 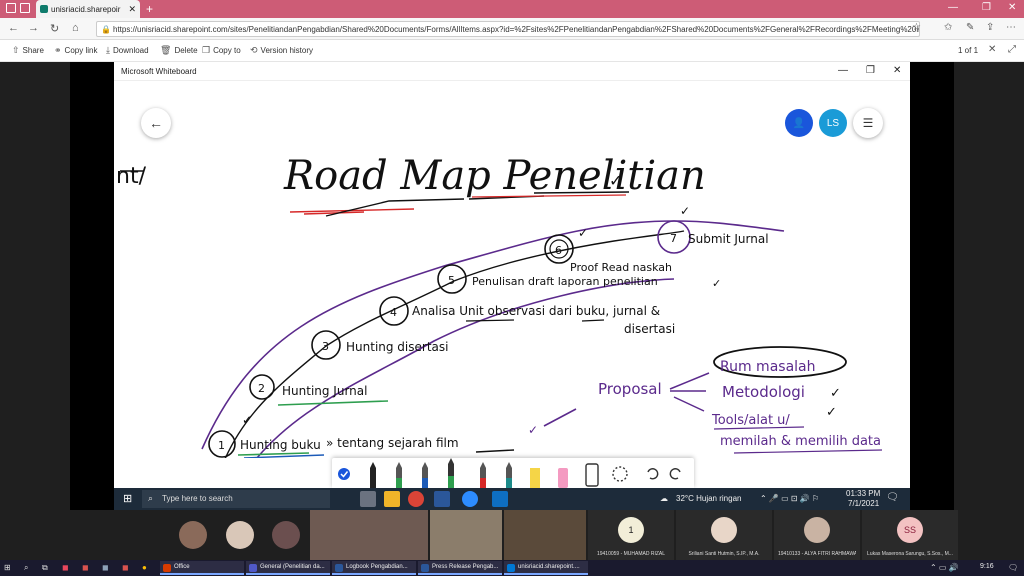 What do you see at coordinates (620, 474) in the screenshot?
I see `lasso-icon` at bounding box center [620, 474].